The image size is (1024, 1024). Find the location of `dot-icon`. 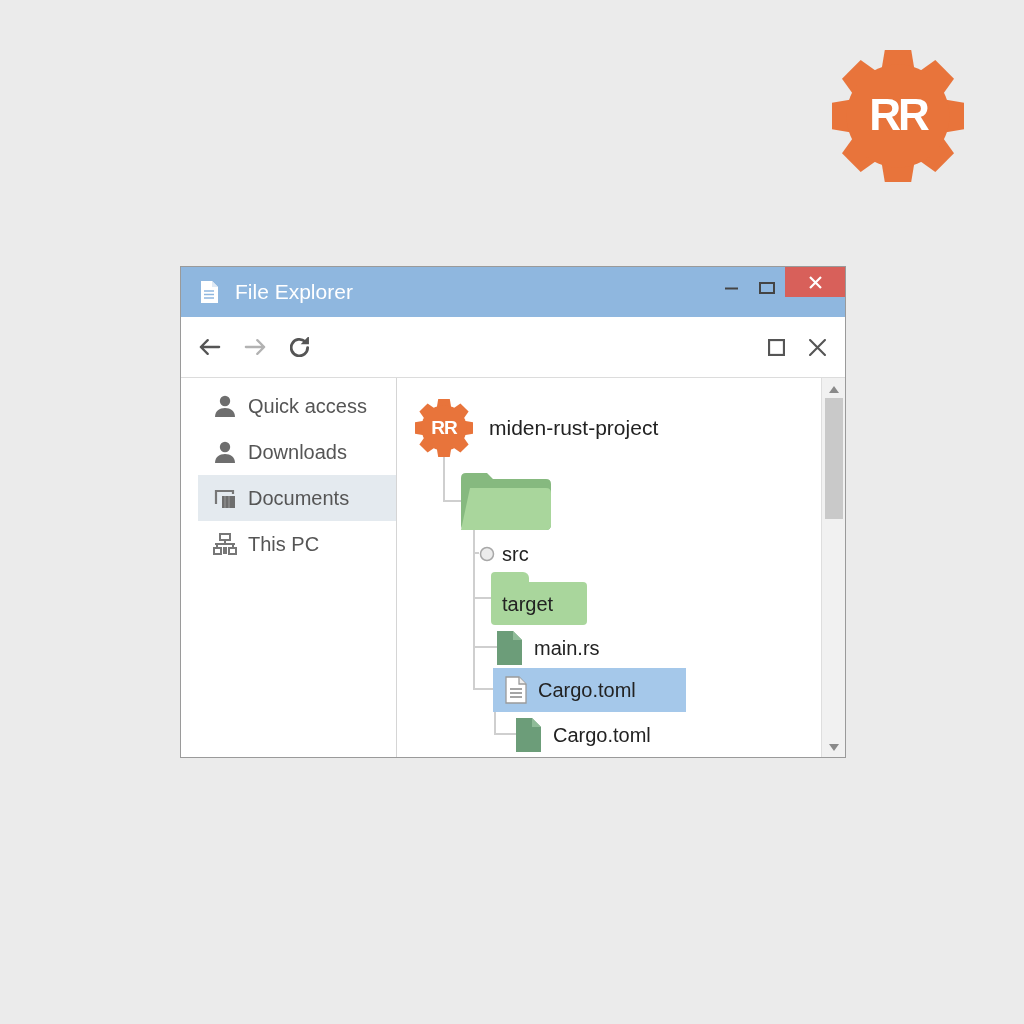

dot-icon is located at coordinates (487, 554).